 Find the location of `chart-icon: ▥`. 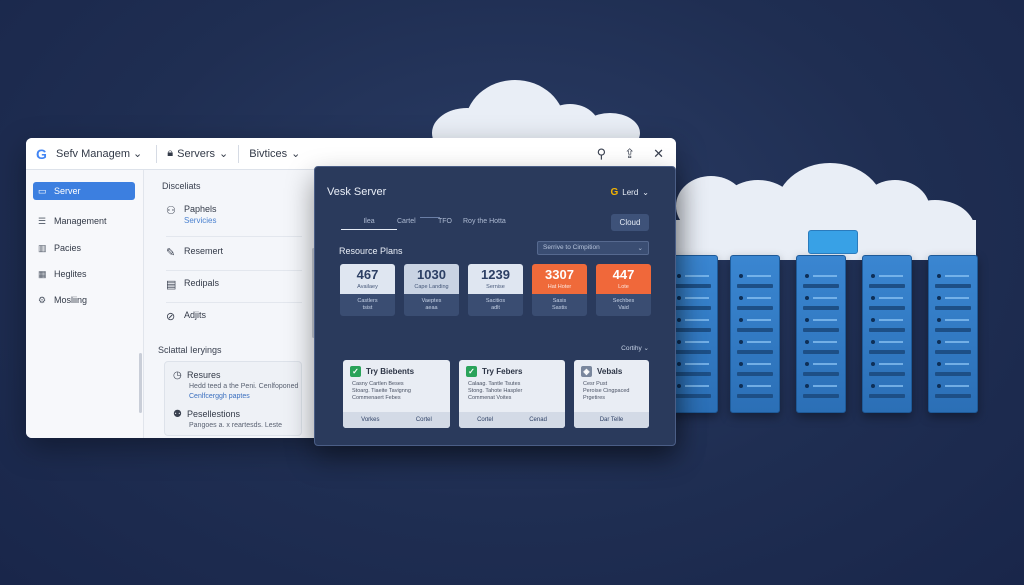

chart-icon: ▥ is located at coordinates (42, 247).